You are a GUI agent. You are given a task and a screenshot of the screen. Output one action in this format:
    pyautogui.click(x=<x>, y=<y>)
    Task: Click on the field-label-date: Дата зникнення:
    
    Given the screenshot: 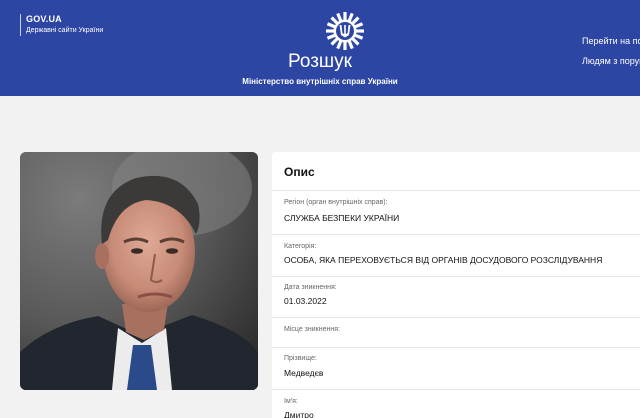 What is the action you would take?
    pyautogui.click(x=310, y=287)
    